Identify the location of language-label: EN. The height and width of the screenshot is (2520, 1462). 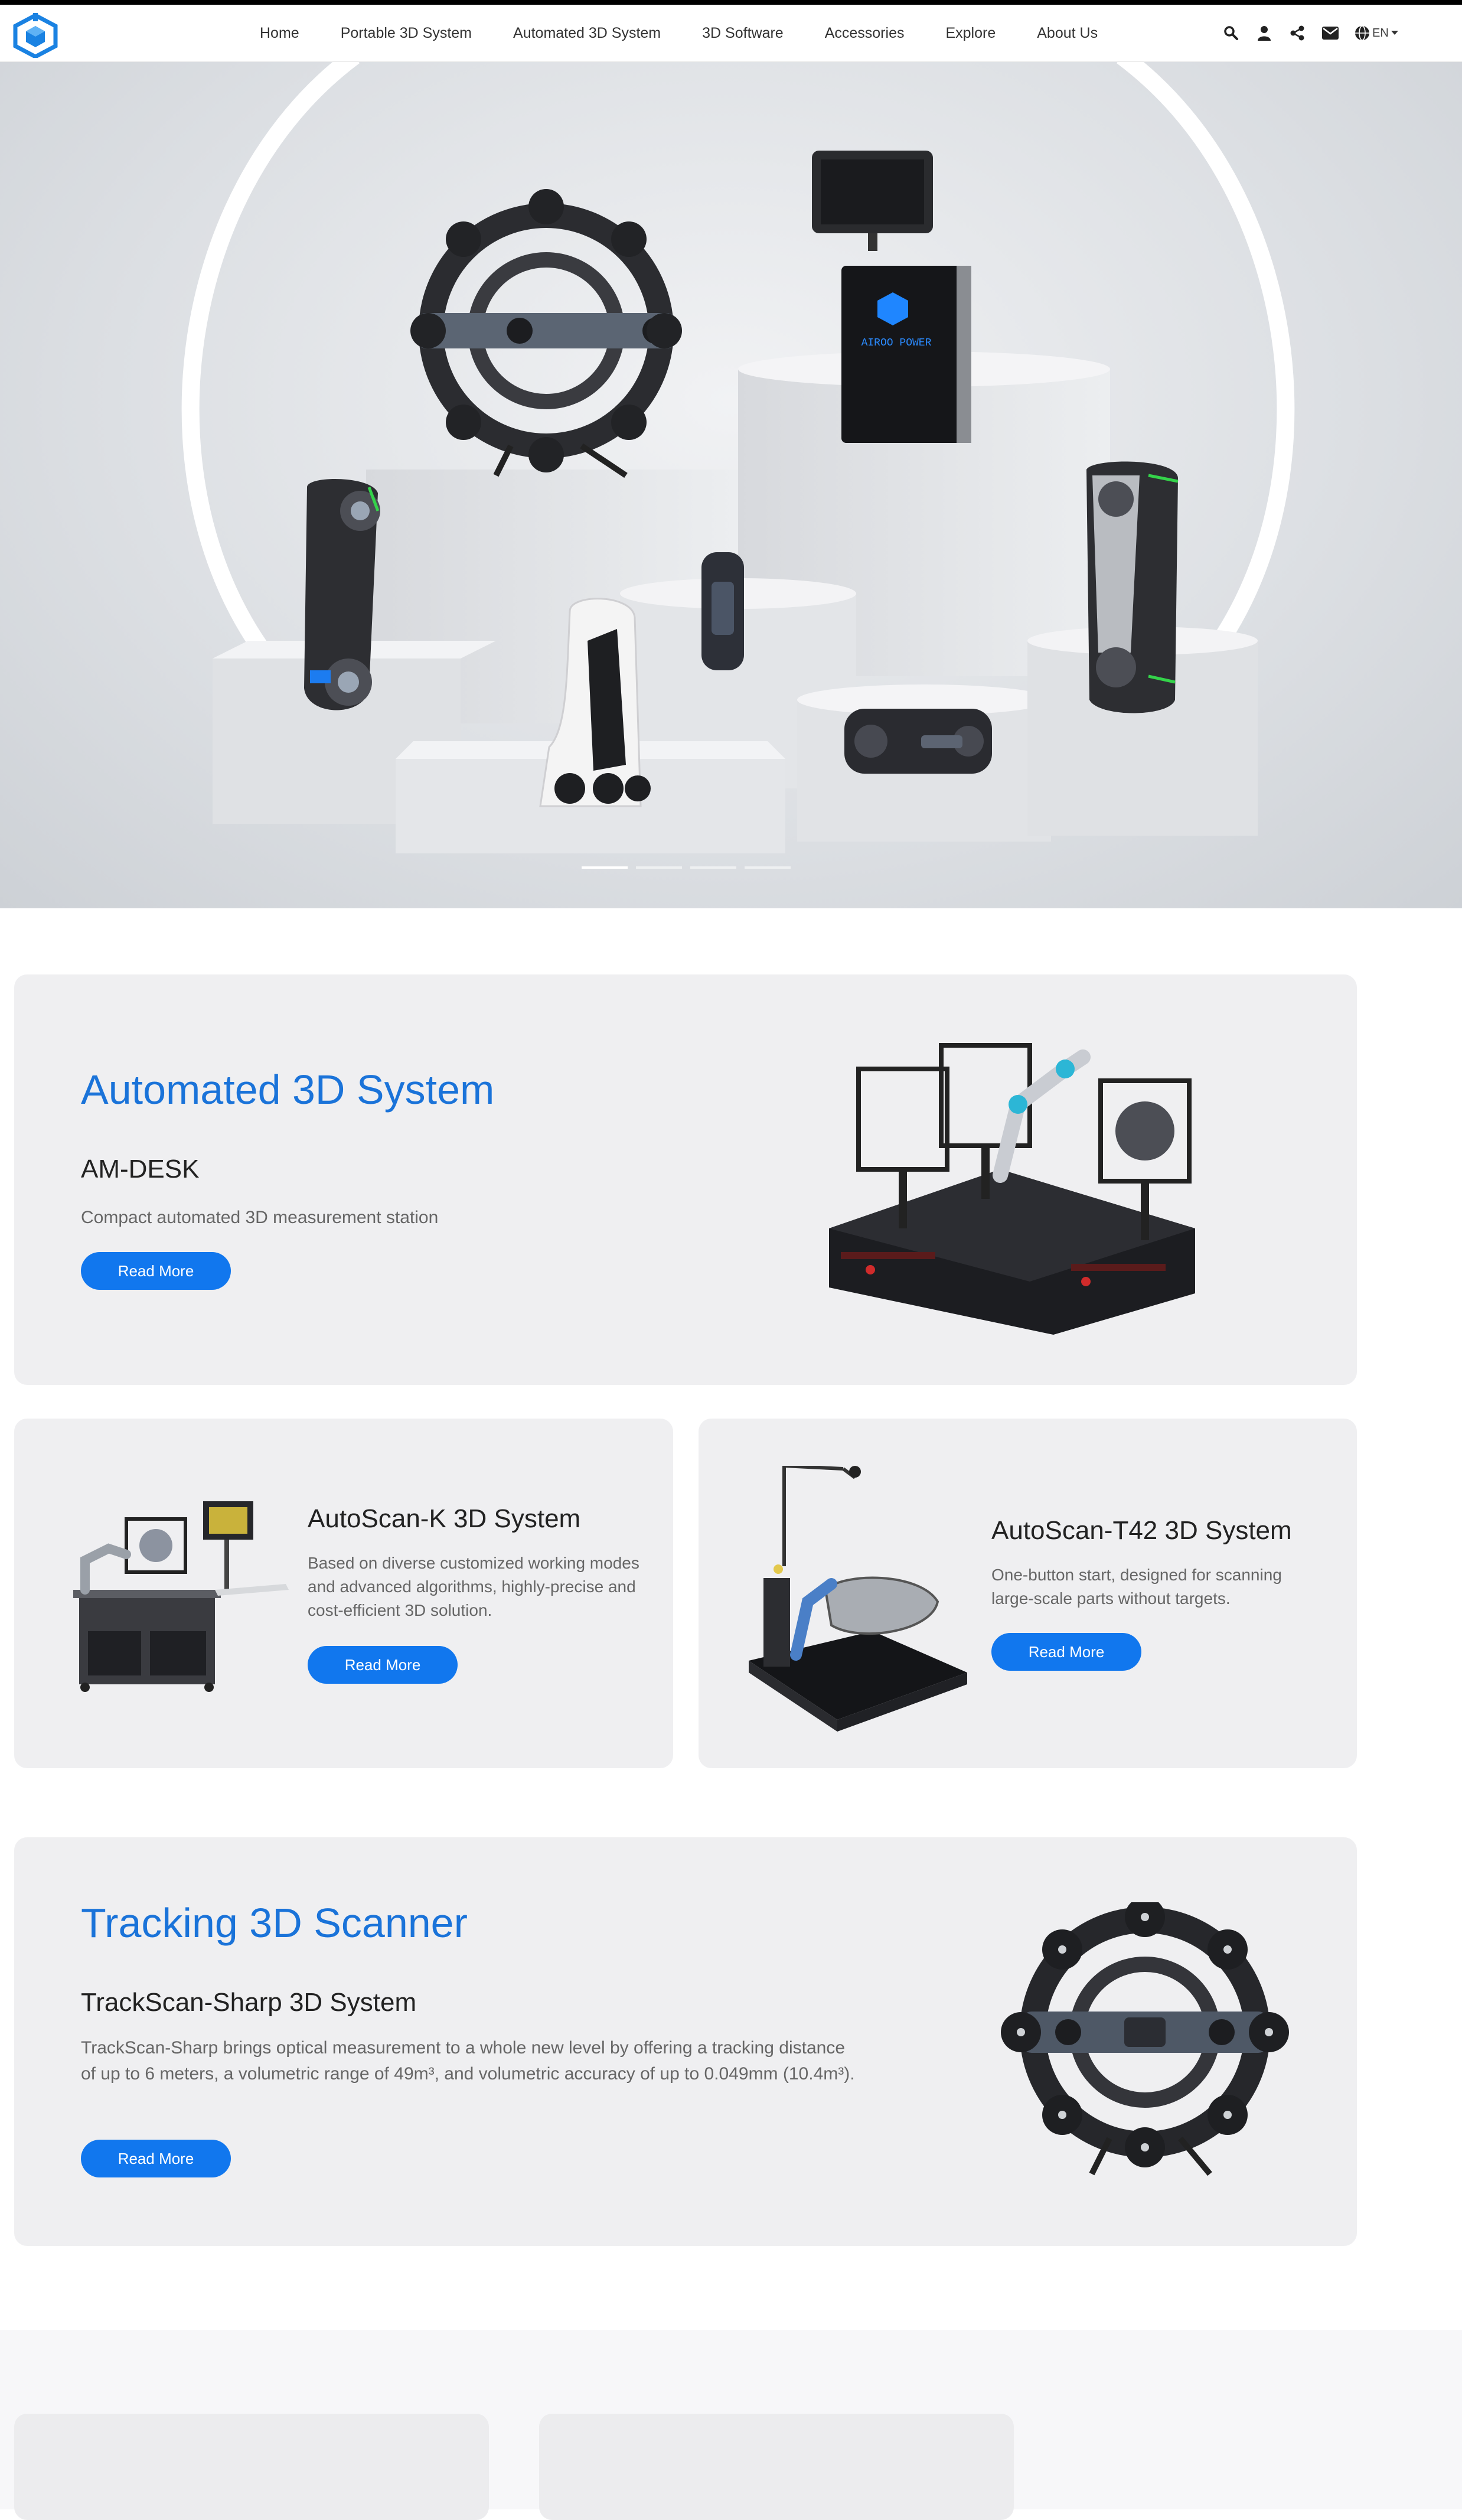
(1380, 33).